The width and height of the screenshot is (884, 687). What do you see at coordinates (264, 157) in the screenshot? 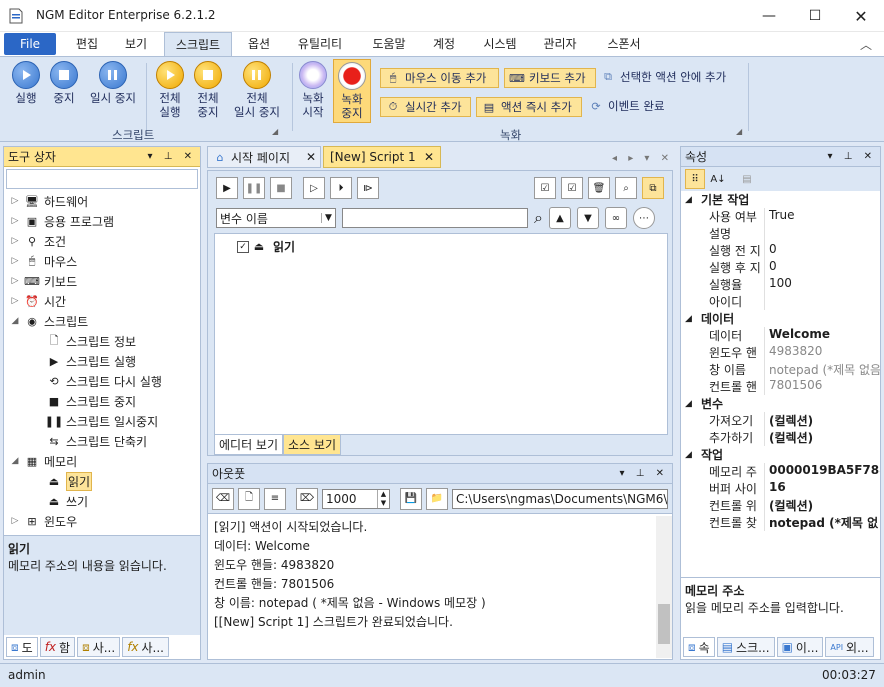
I see `tab-start-page: ⌂ 시작 페이지 ✕` at bounding box center [264, 157].